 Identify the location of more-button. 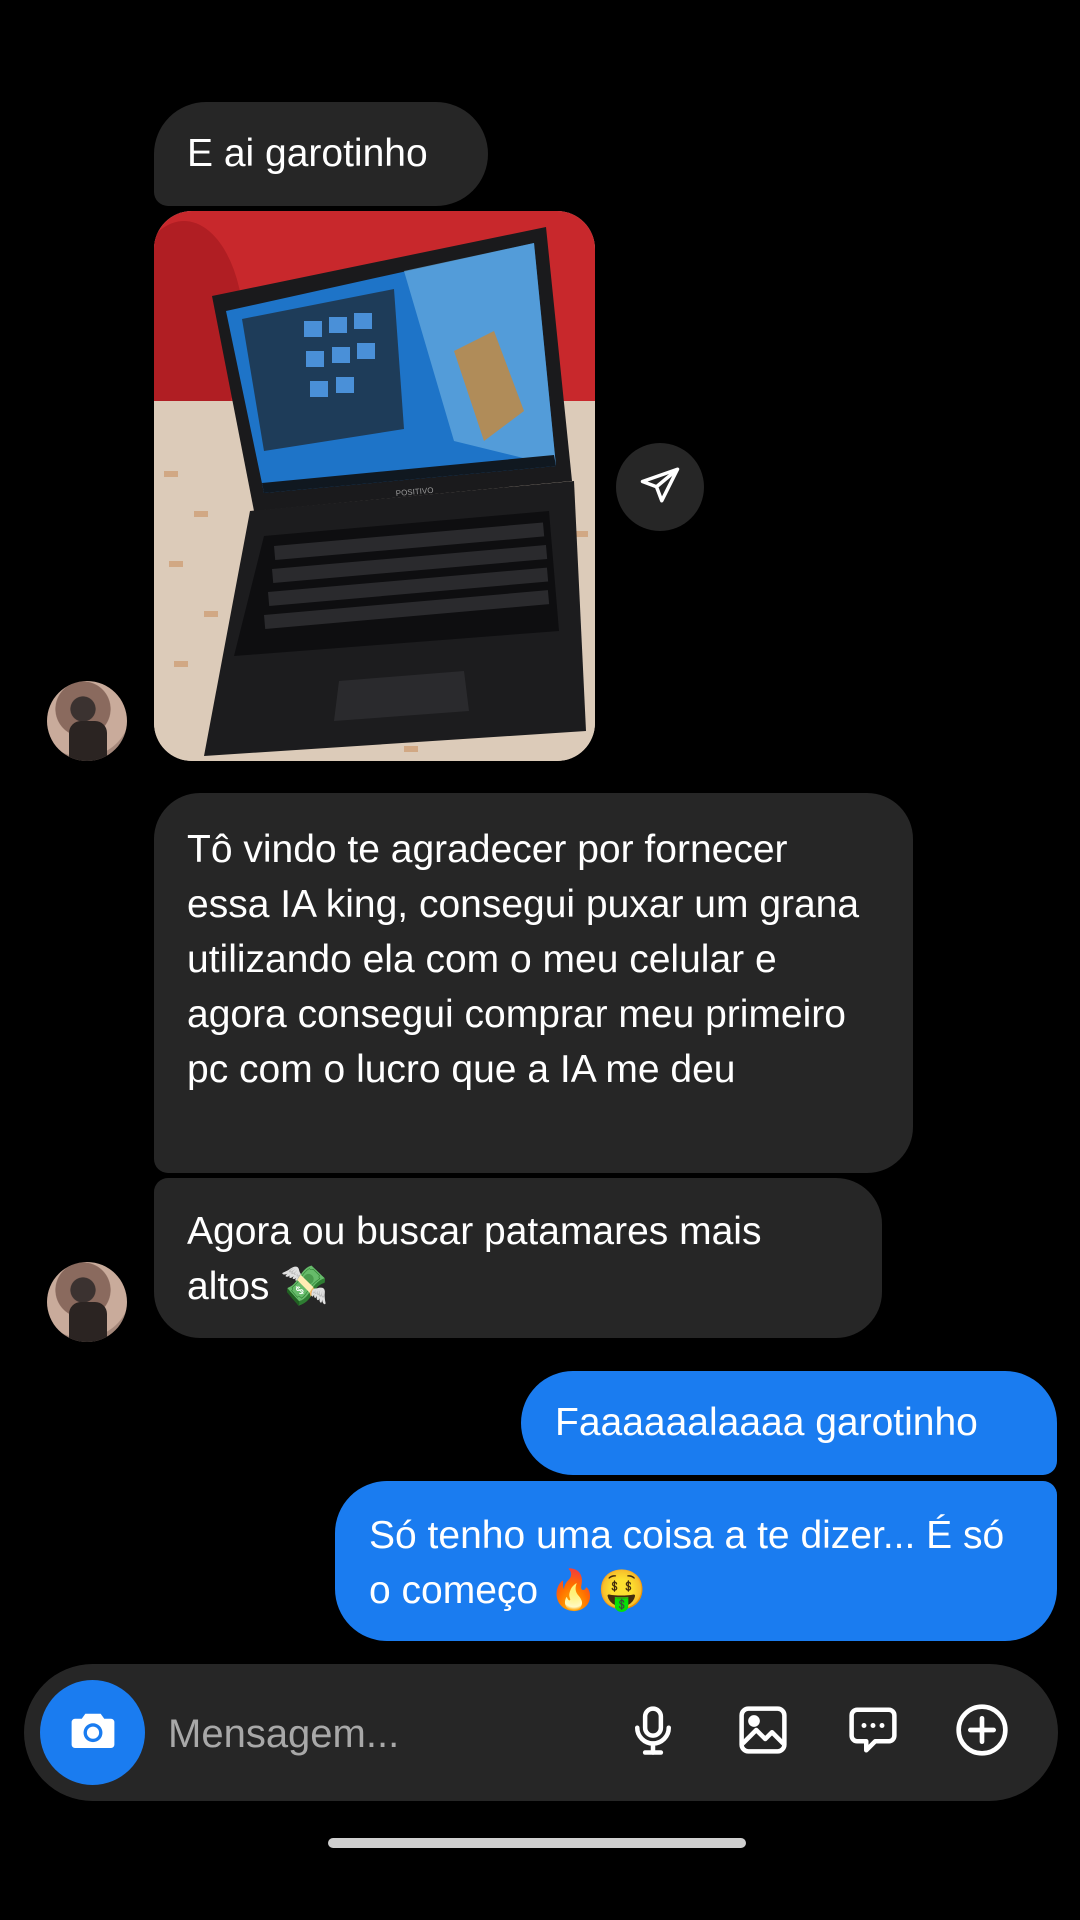
(982, 1732).